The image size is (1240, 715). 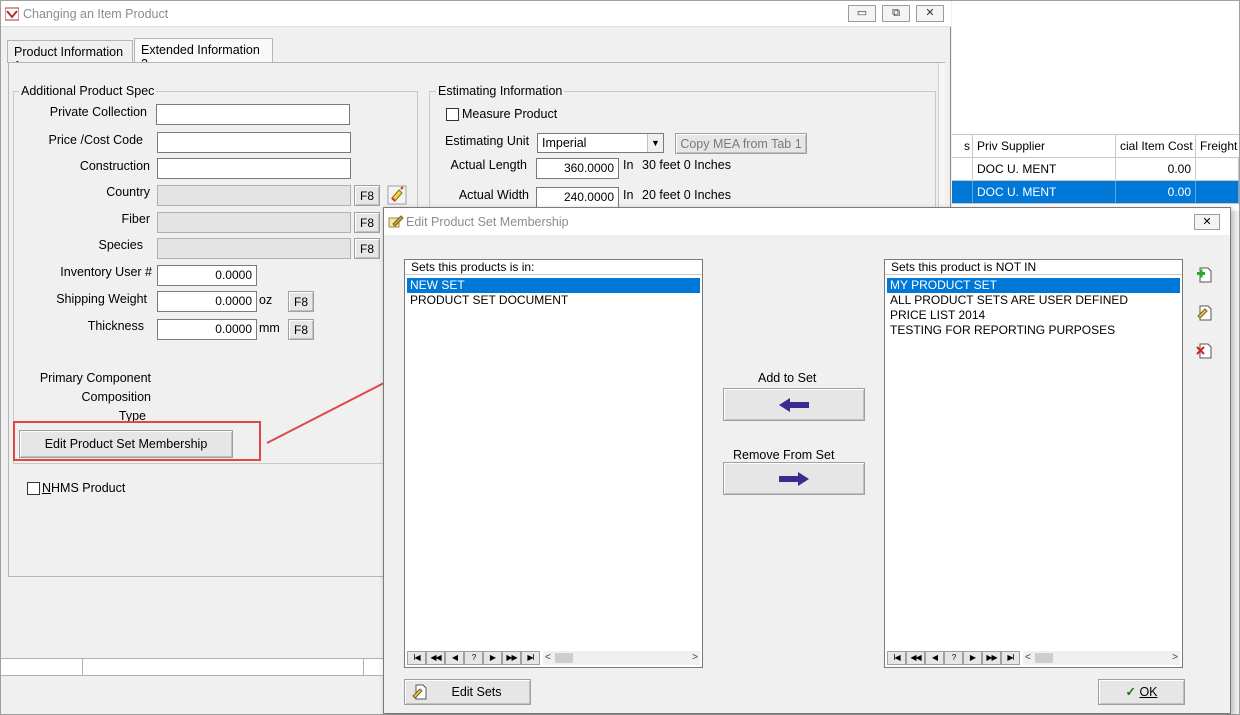 What do you see at coordinates (1044, 146) in the screenshot?
I see `grid-header-cell: Priv Supplier` at bounding box center [1044, 146].